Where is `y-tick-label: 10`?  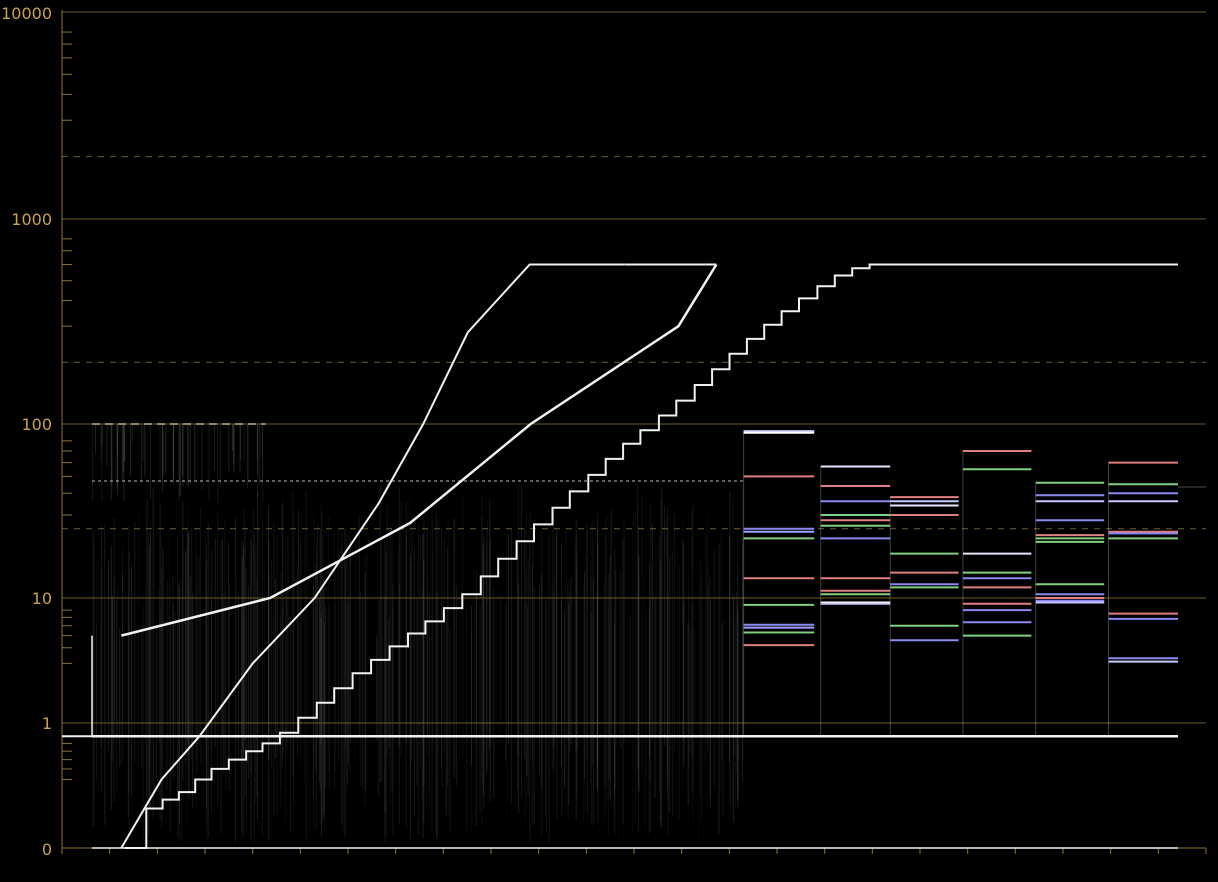
y-tick-label: 10 is located at coordinates (42, 598).